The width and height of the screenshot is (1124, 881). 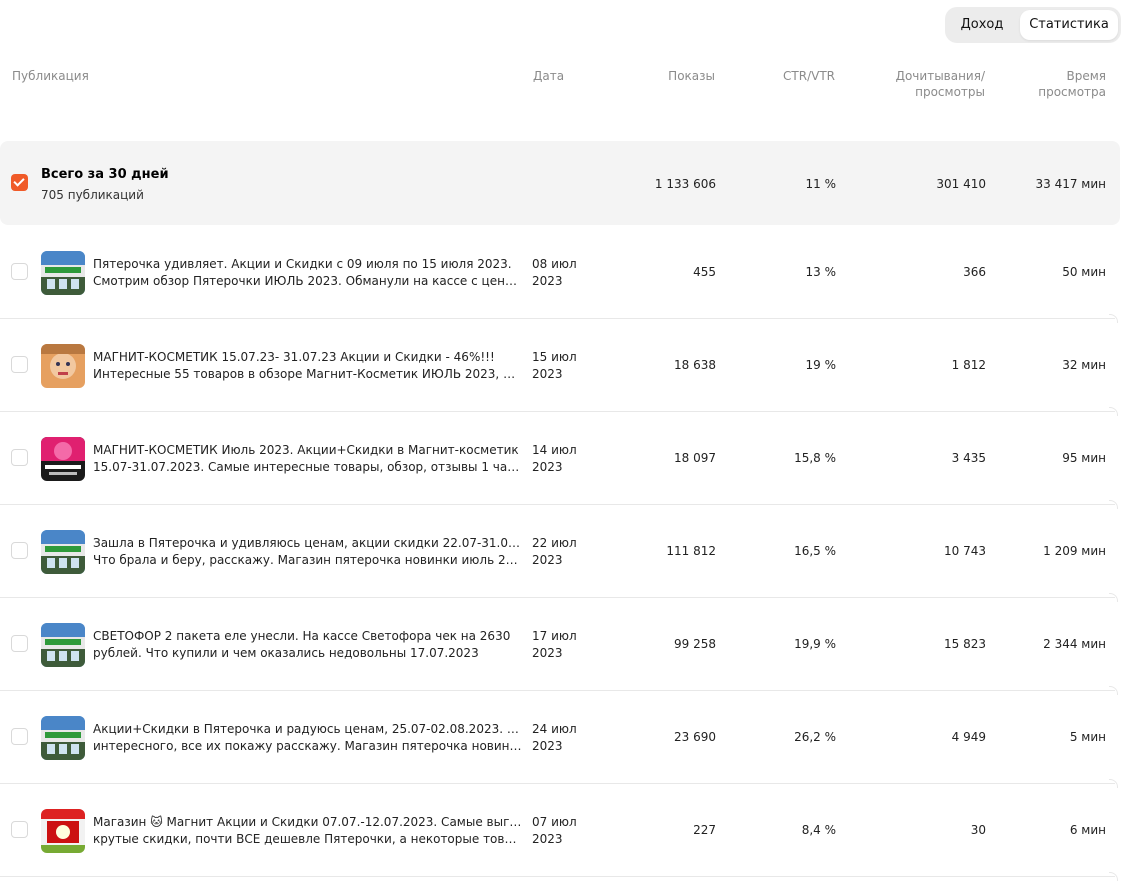 What do you see at coordinates (691, 76) in the screenshot?
I see `column-header-impressions: Показы` at bounding box center [691, 76].